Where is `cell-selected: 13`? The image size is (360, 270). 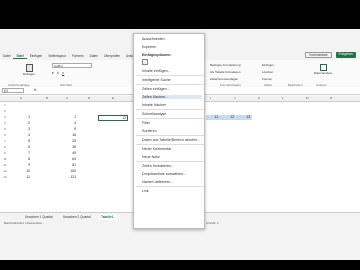
cell-selected: 13 is located at coordinates (244, 117).